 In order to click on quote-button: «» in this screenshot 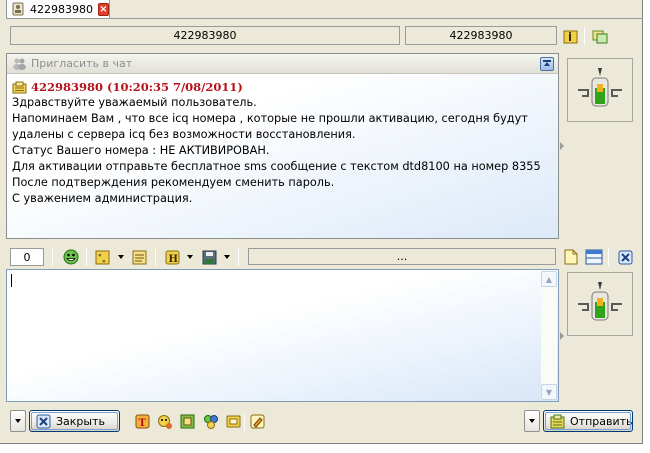, I will do `click(102, 257)`.